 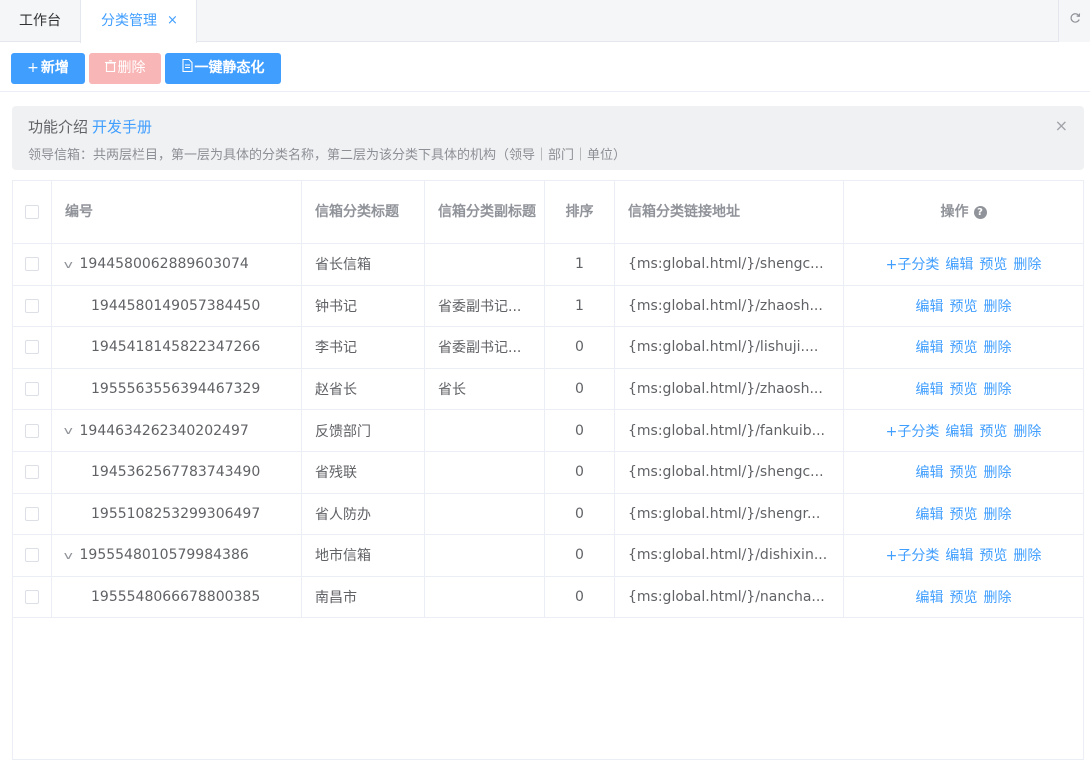 I want to click on cell-id: 1955563556394467329, so click(x=177, y=389).